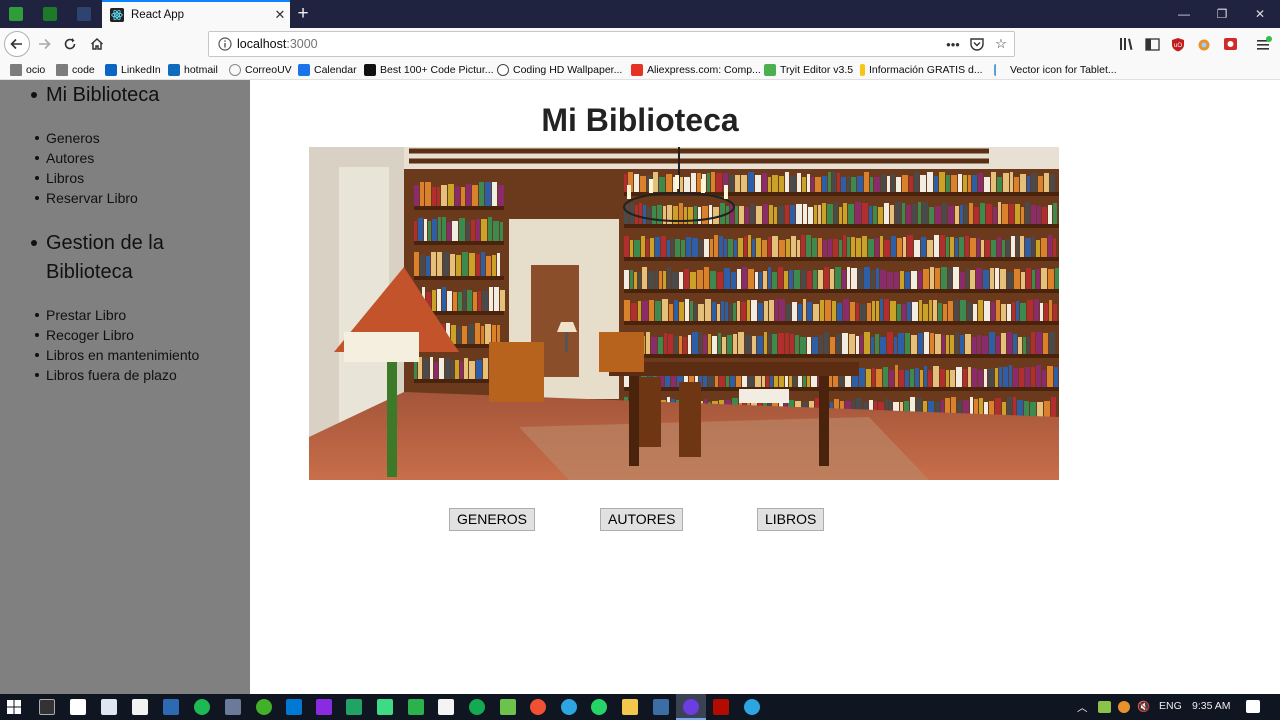  What do you see at coordinates (1264, 44) in the screenshot?
I see `menu-icon` at bounding box center [1264, 44].